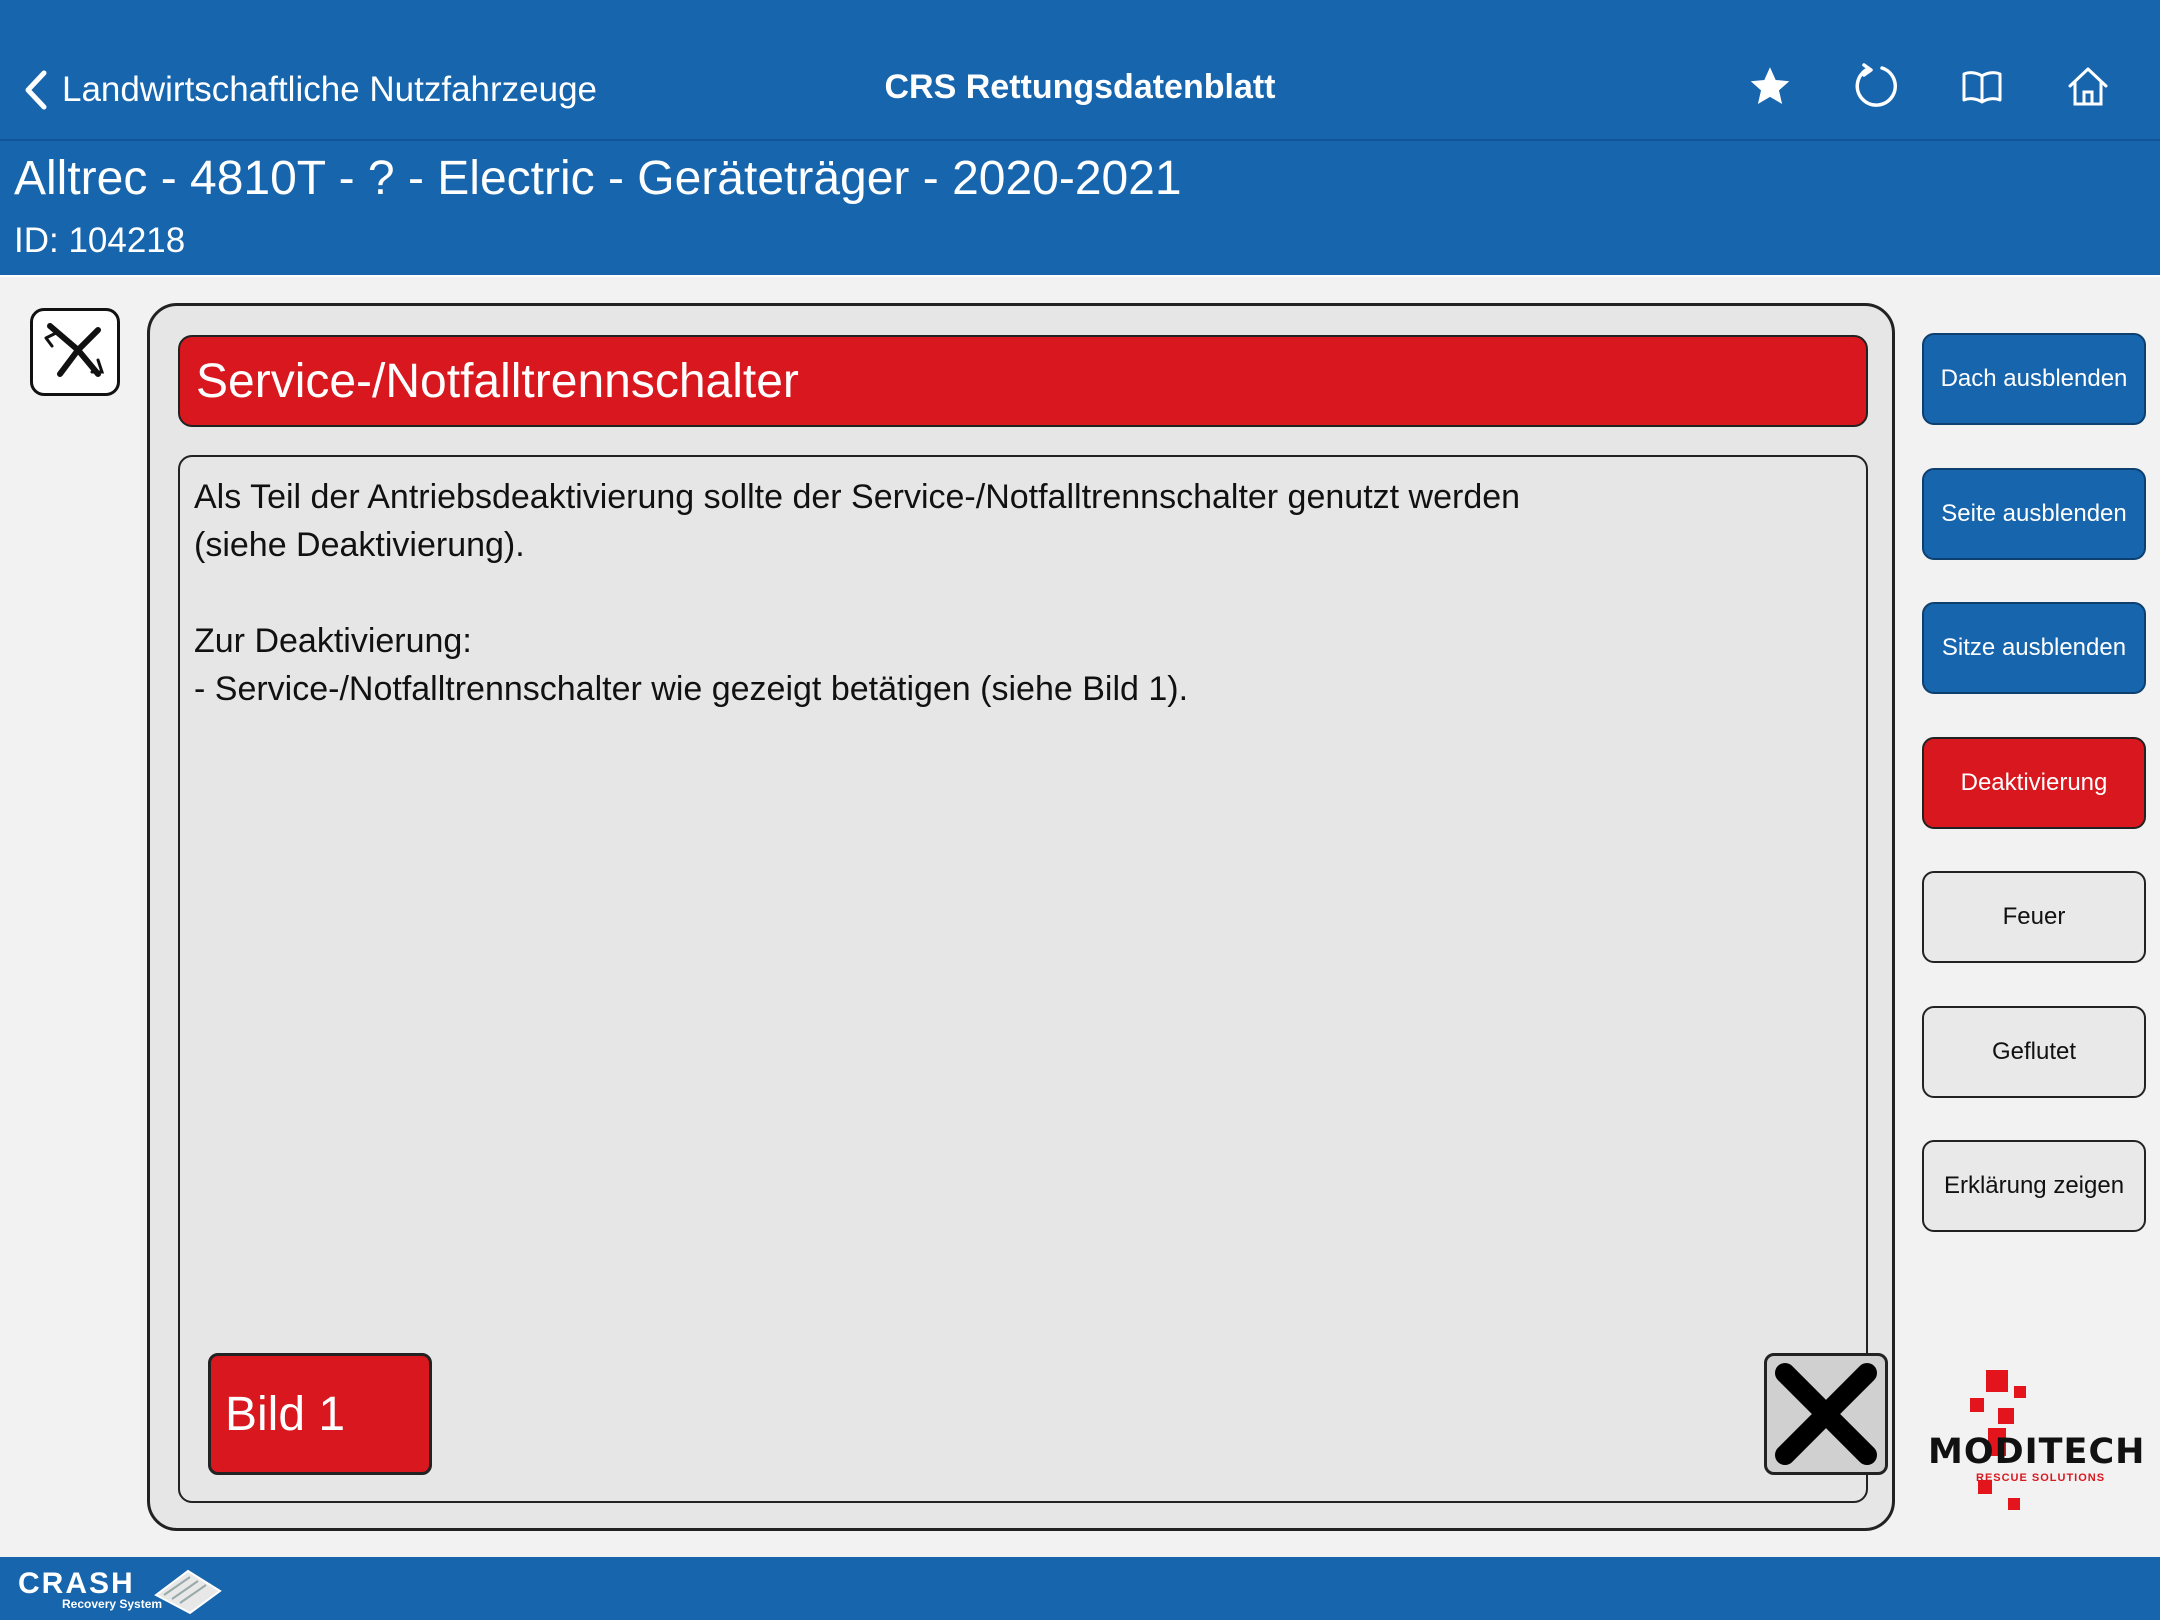 The width and height of the screenshot is (2160, 1620). I want to click on close-icon, so click(1826, 1414).